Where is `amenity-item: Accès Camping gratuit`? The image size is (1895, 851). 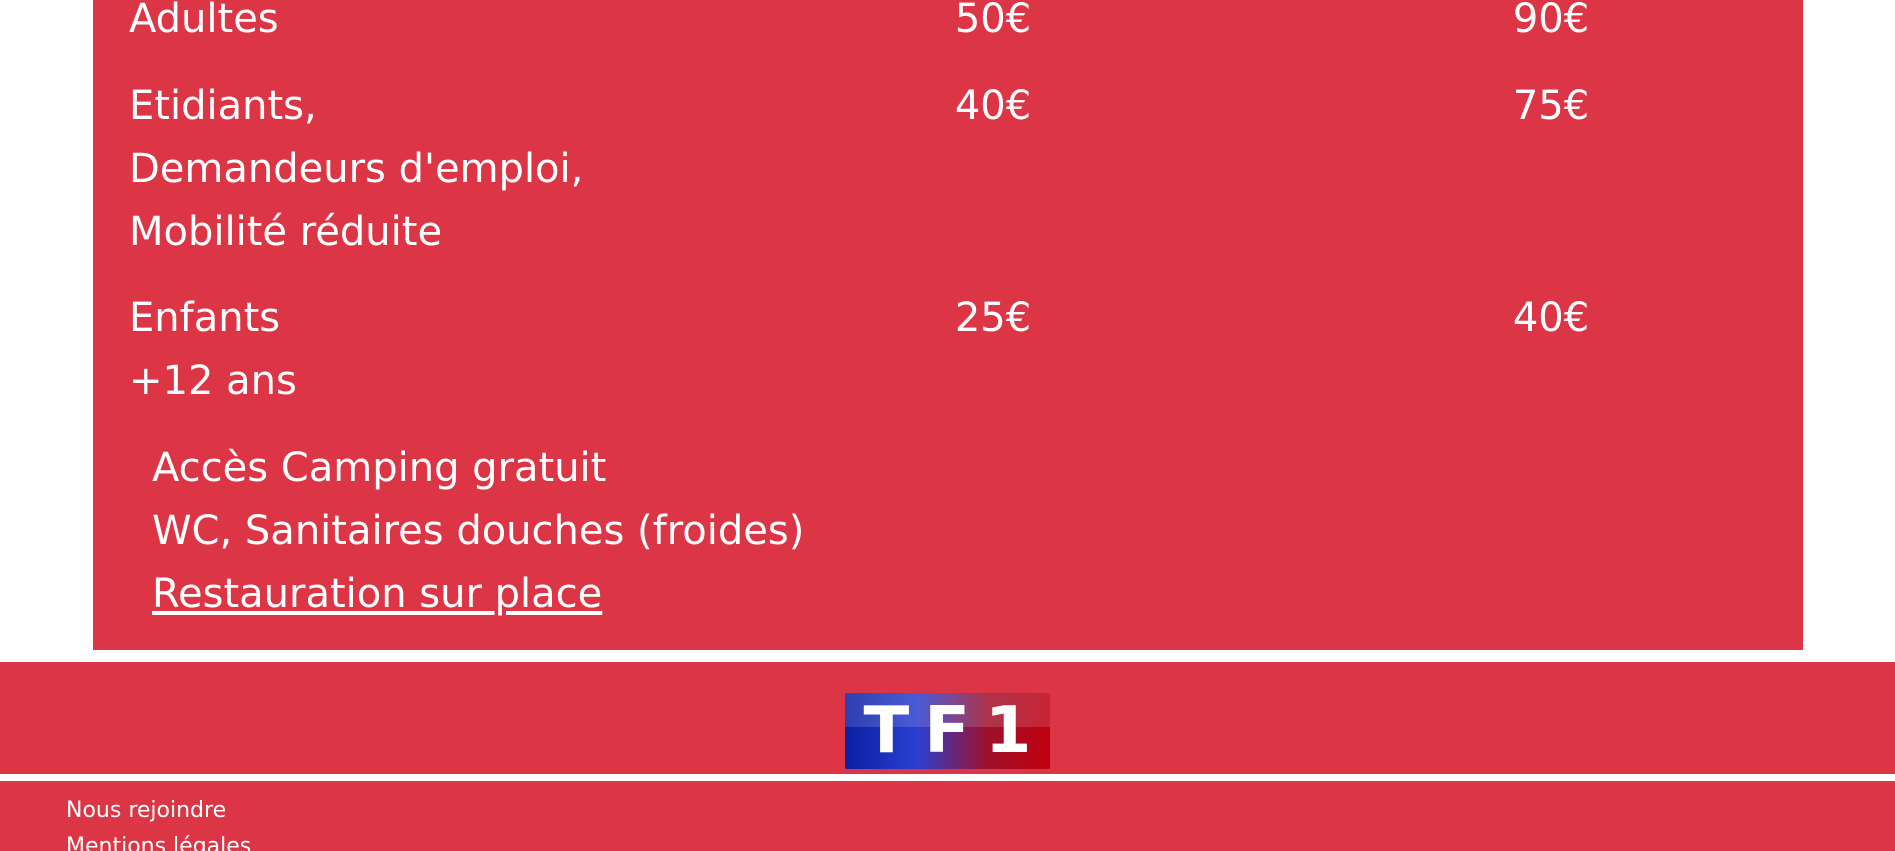 amenity-item: Accès Camping gratuit is located at coordinates (379, 468).